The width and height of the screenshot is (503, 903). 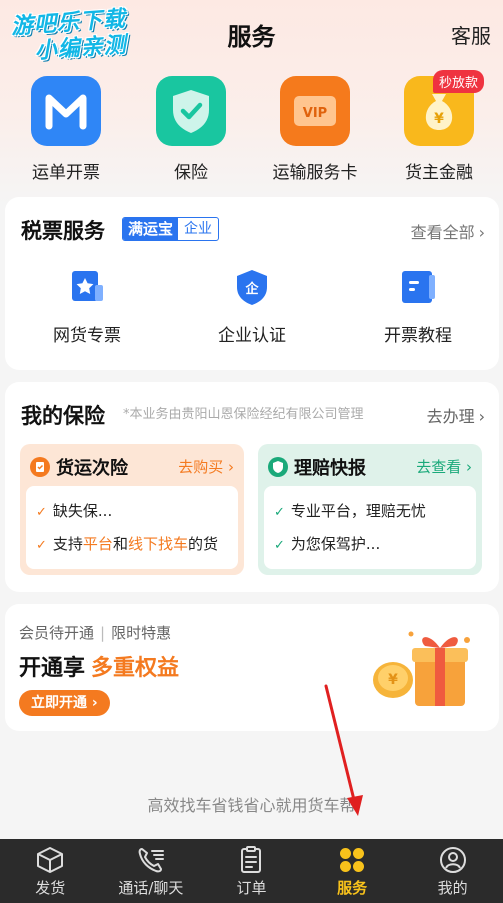 I want to click on membership-card: 会员待开通 | 限时特惠 开通享 多重权益 立即开通 › ¥, so click(x=252, y=667).